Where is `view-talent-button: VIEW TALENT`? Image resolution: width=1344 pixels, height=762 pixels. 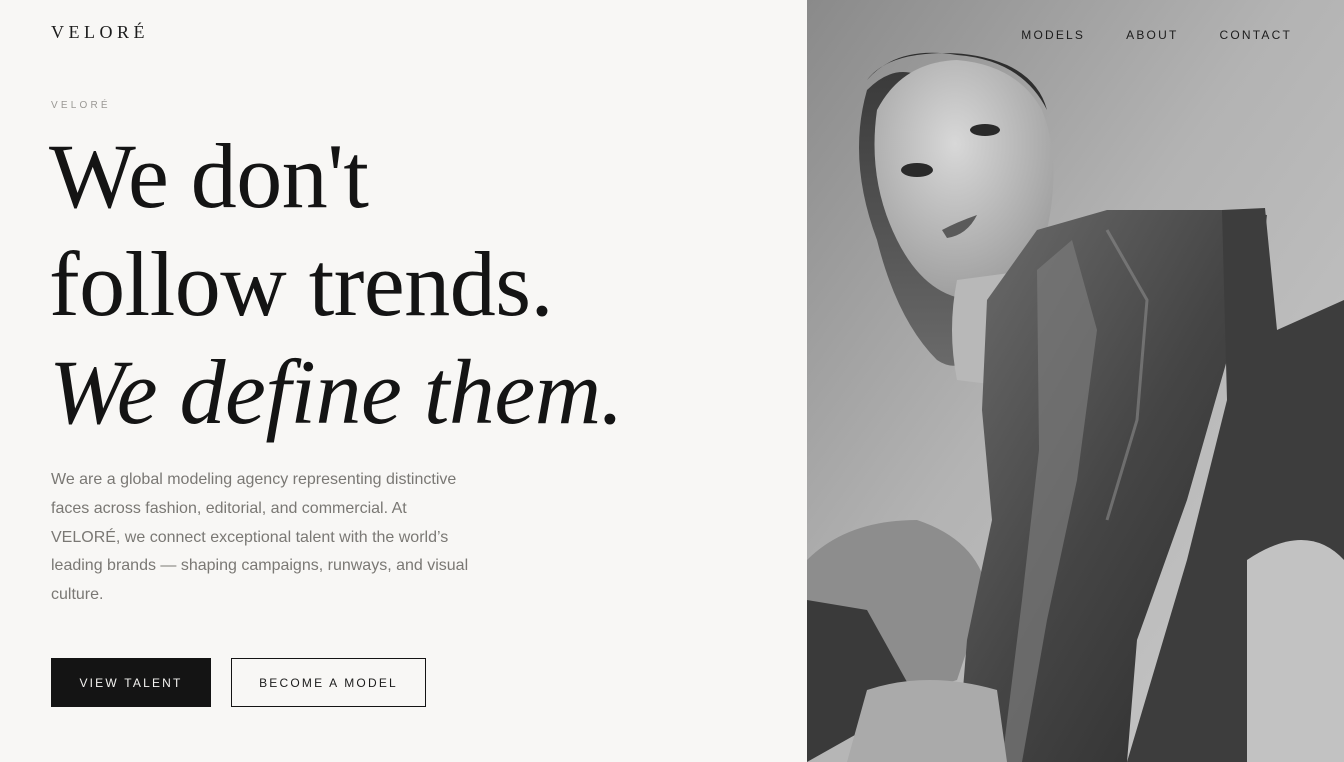
view-talent-button: VIEW TALENT is located at coordinates (131, 682).